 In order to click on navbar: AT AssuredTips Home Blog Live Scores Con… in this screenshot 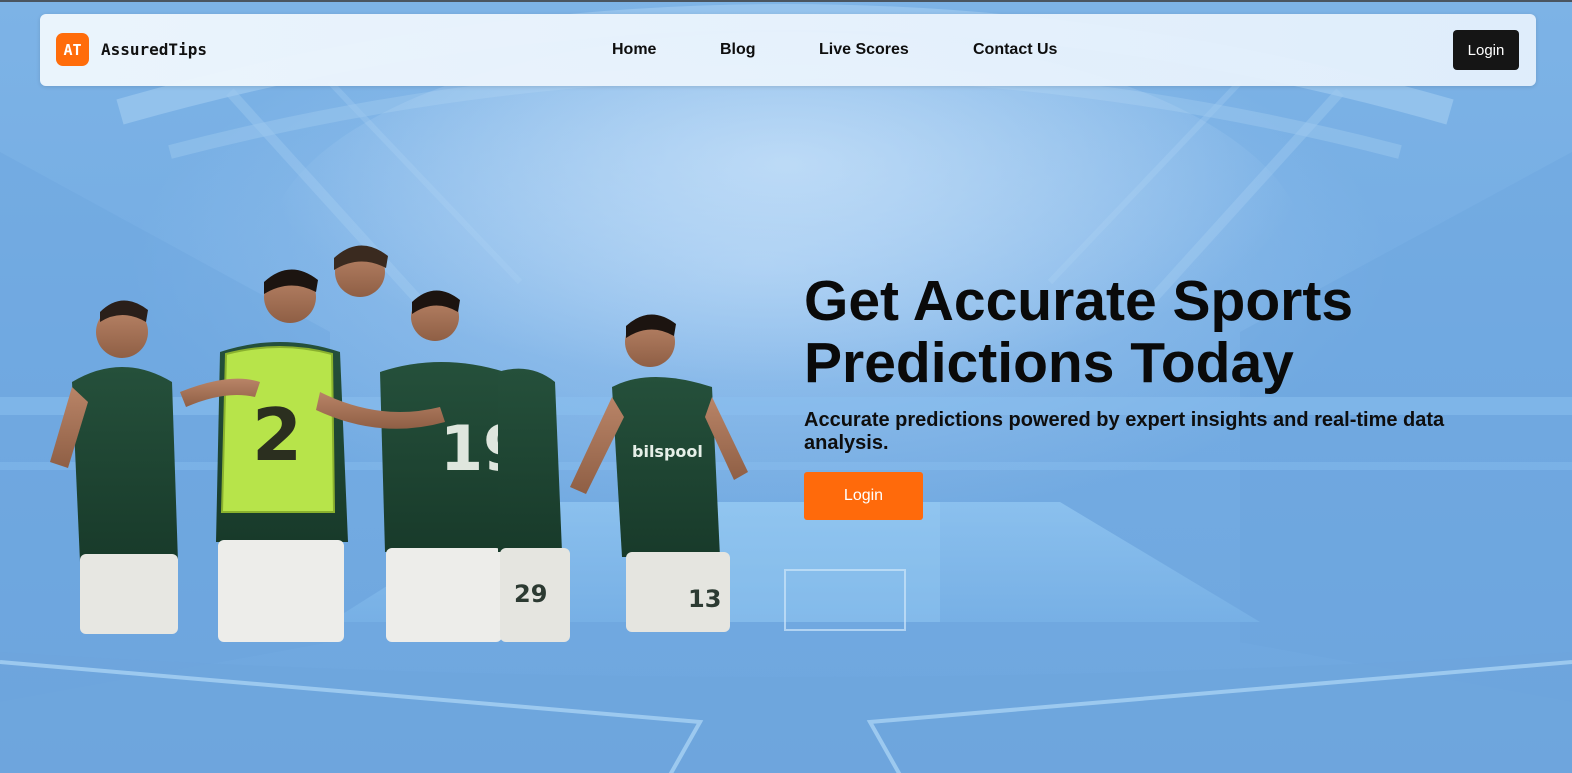, I will do `click(788, 50)`.